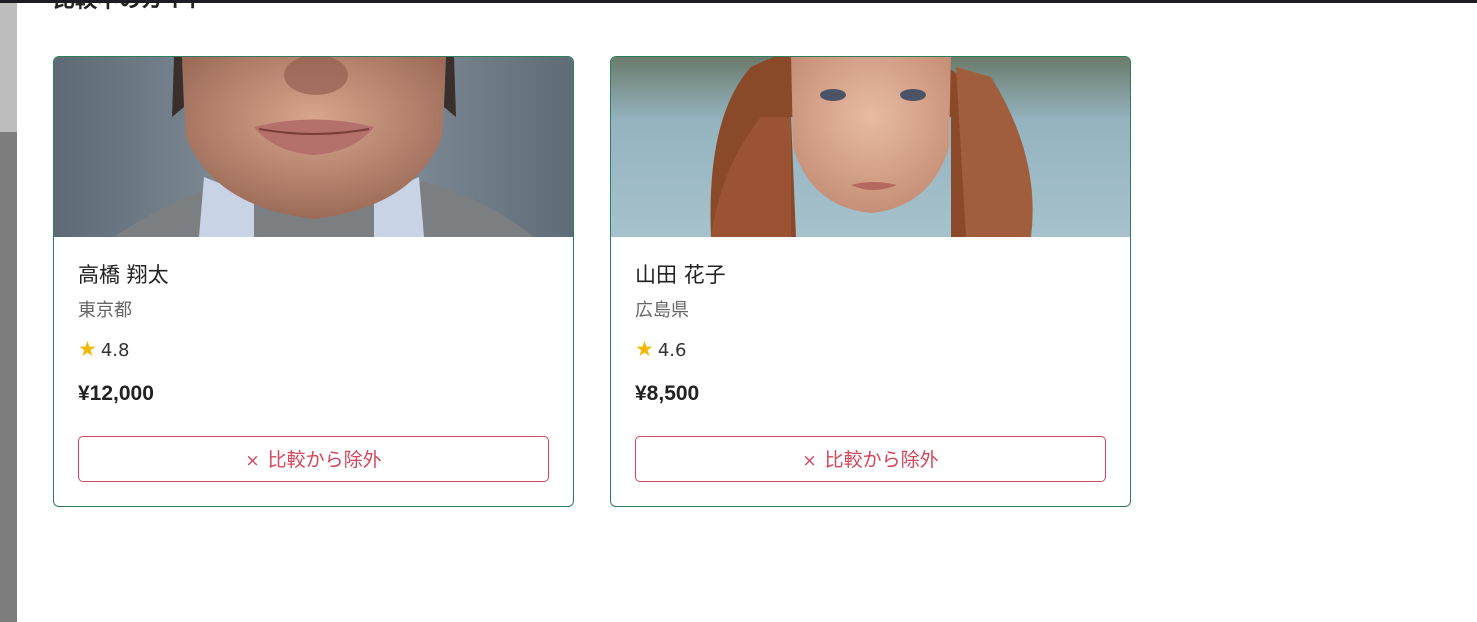 The height and width of the screenshot is (622, 1477). I want to click on guide-price: ¥12,000, so click(116, 393).